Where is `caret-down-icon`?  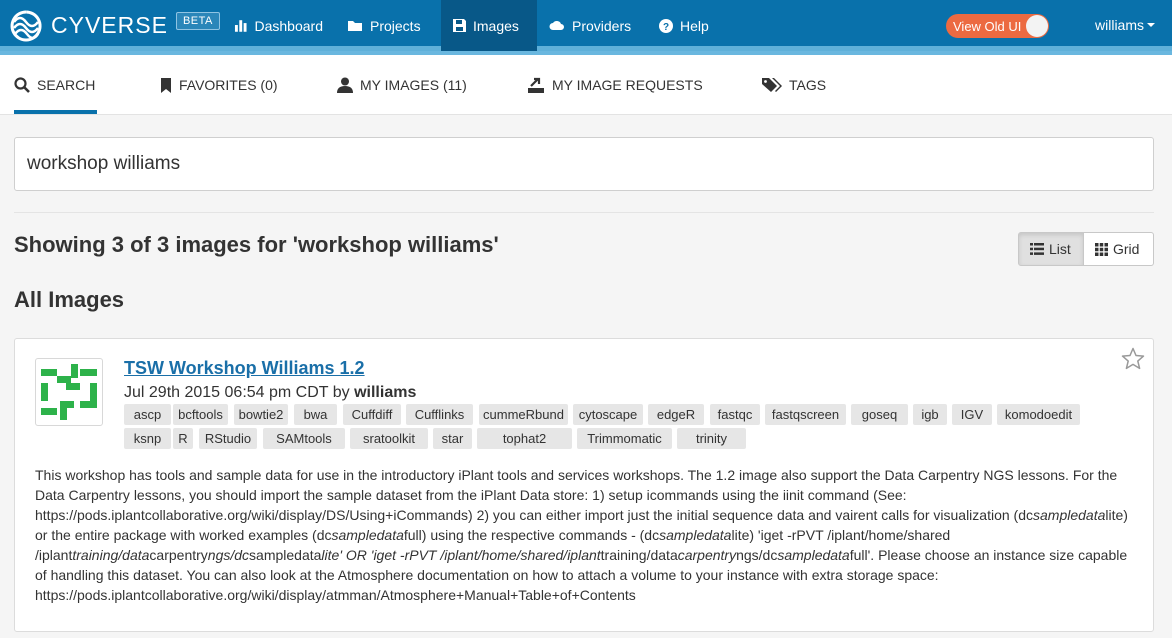 caret-down-icon is located at coordinates (1151, 25).